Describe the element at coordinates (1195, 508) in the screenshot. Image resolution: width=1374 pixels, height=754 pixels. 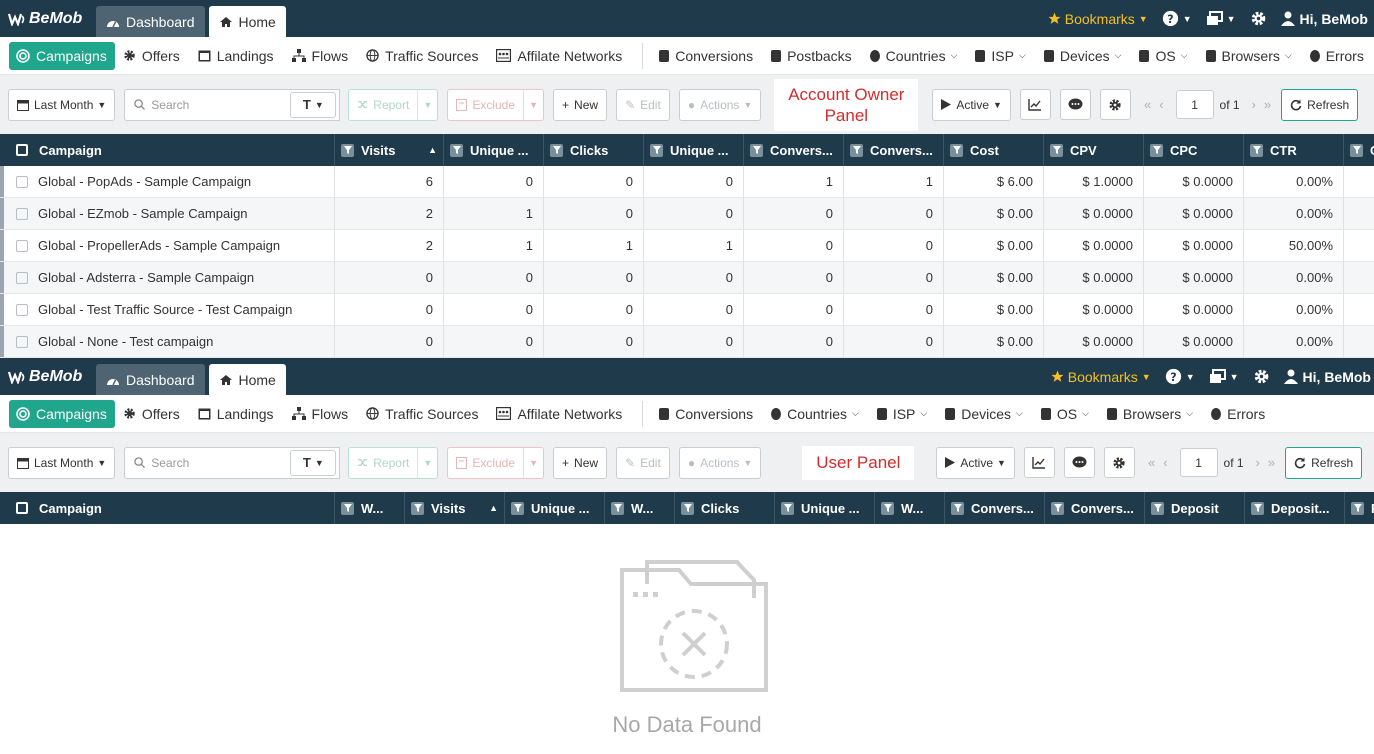
I see `column-header: Deposit` at that location.